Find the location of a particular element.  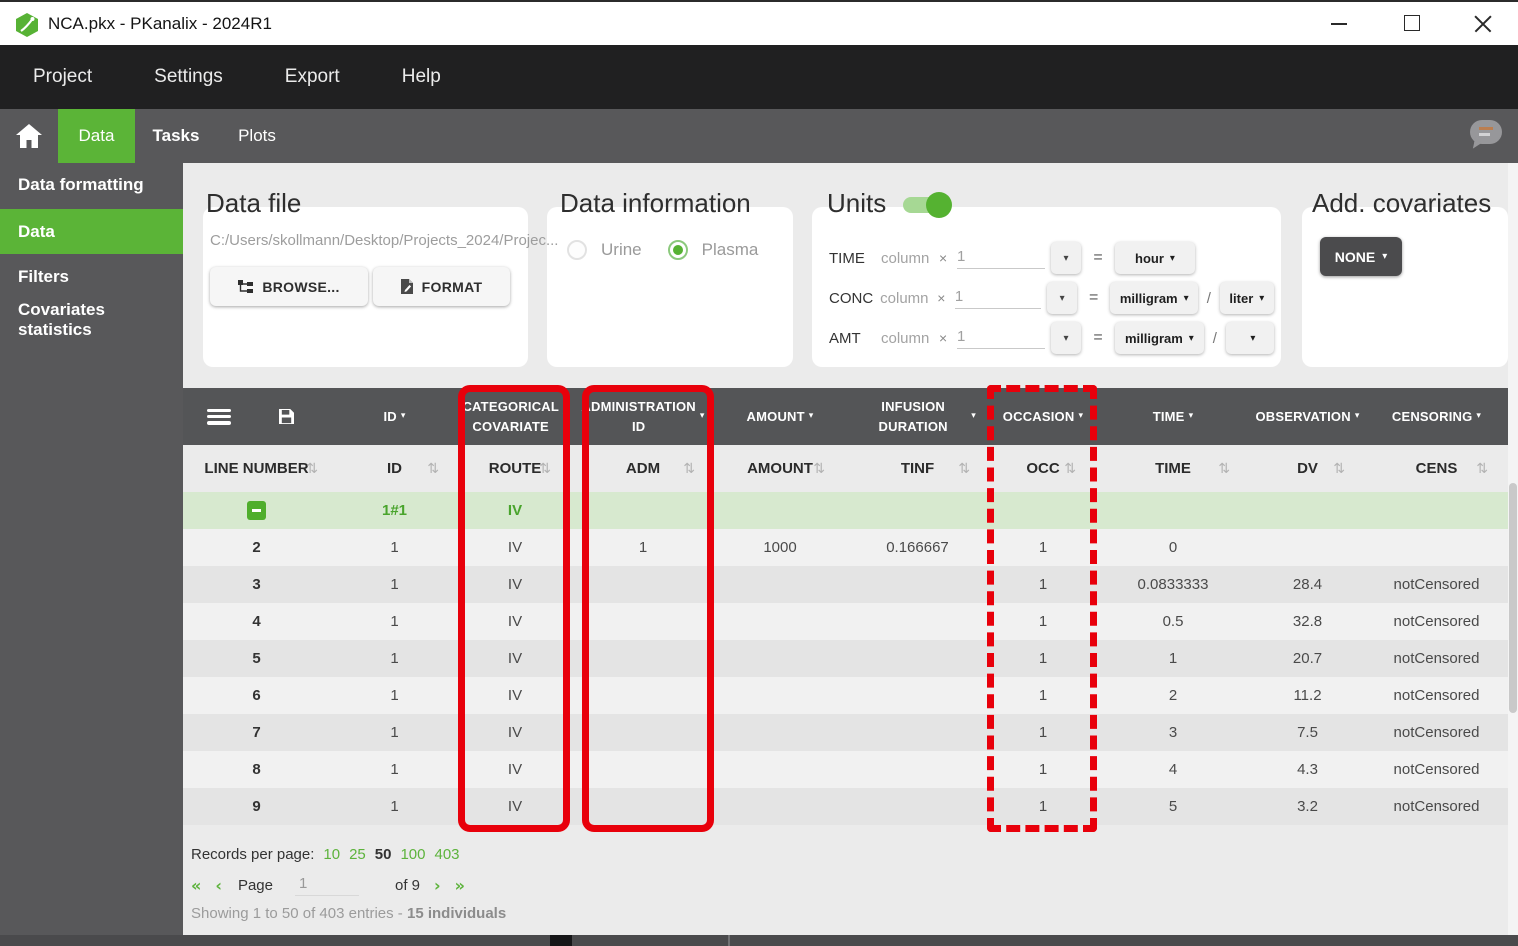

urine-radio is located at coordinates (577, 250).